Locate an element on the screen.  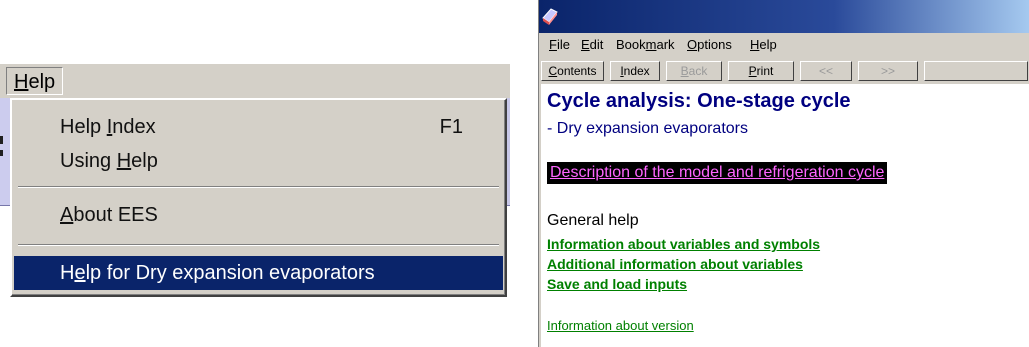
help-menu: Help is located at coordinates (35, 81).